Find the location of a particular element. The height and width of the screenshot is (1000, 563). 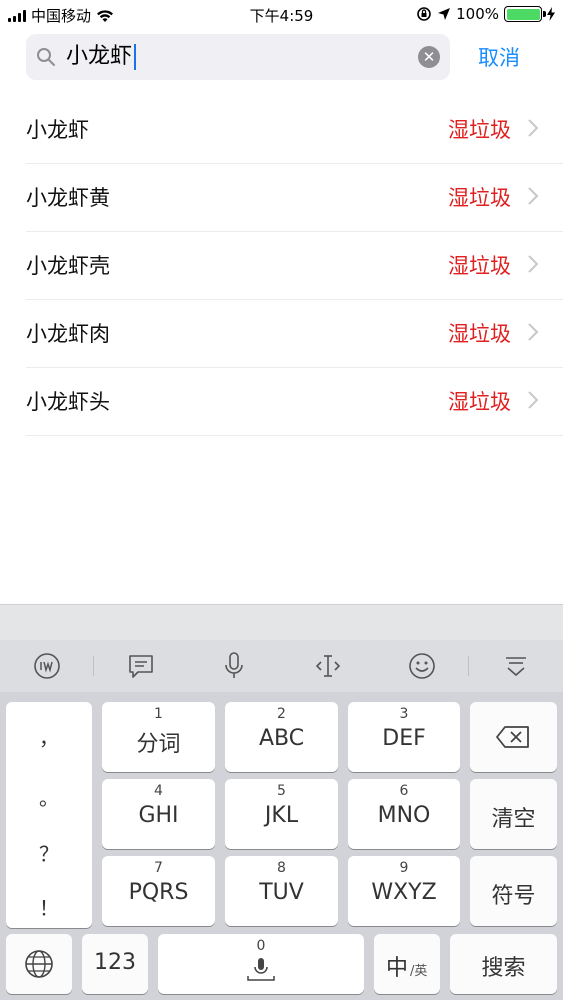

clipboard-button is located at coordinates (141, 666).